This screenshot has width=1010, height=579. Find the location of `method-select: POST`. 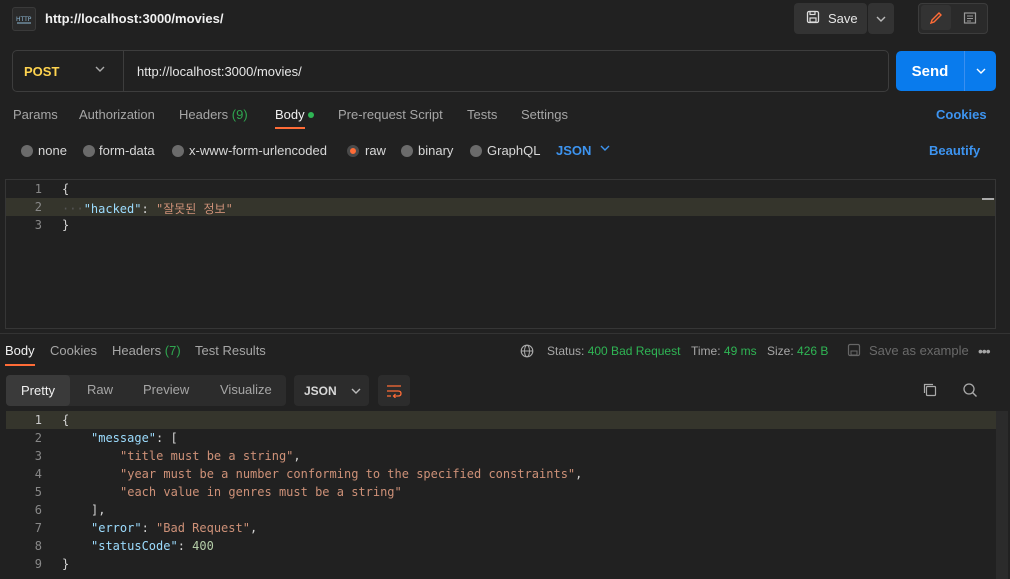

method-select: POST is located at coordinates (41, 71).